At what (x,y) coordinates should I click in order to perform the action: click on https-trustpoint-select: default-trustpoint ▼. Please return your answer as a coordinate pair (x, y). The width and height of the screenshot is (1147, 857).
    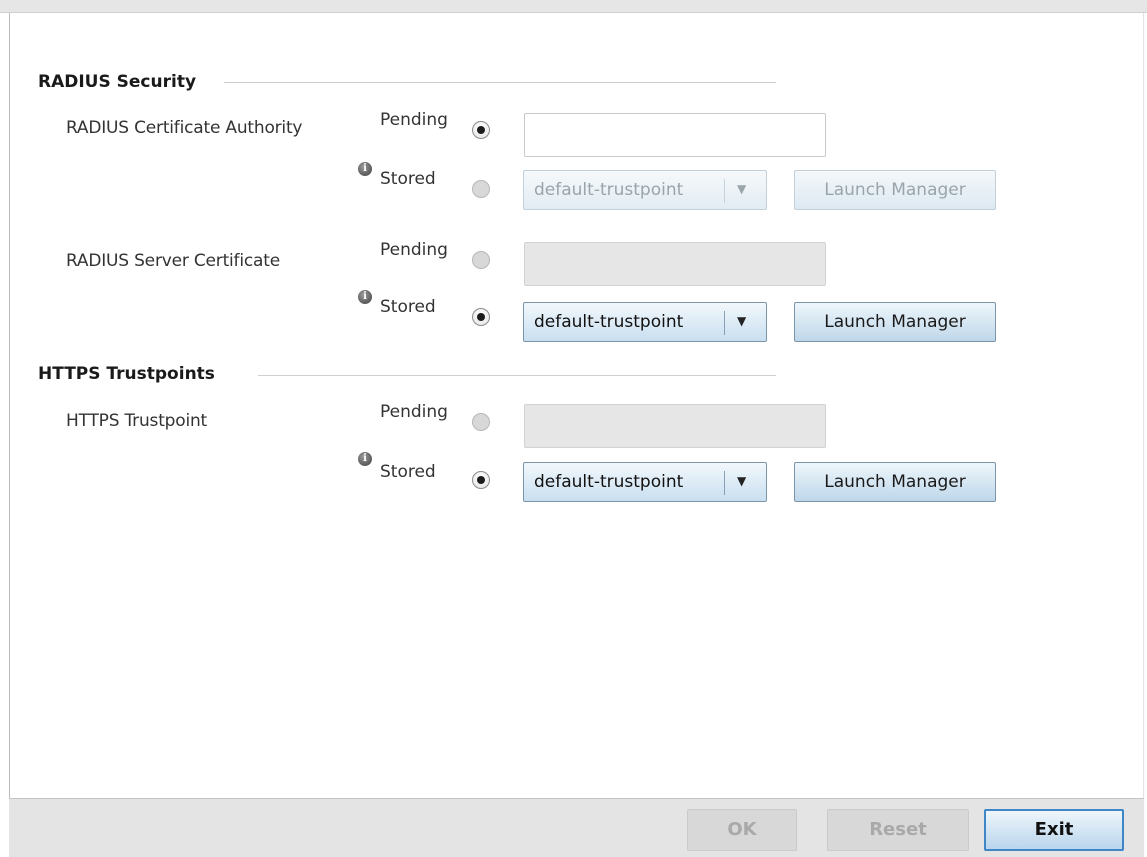
    Looking at the image, I should click on (645, 482).